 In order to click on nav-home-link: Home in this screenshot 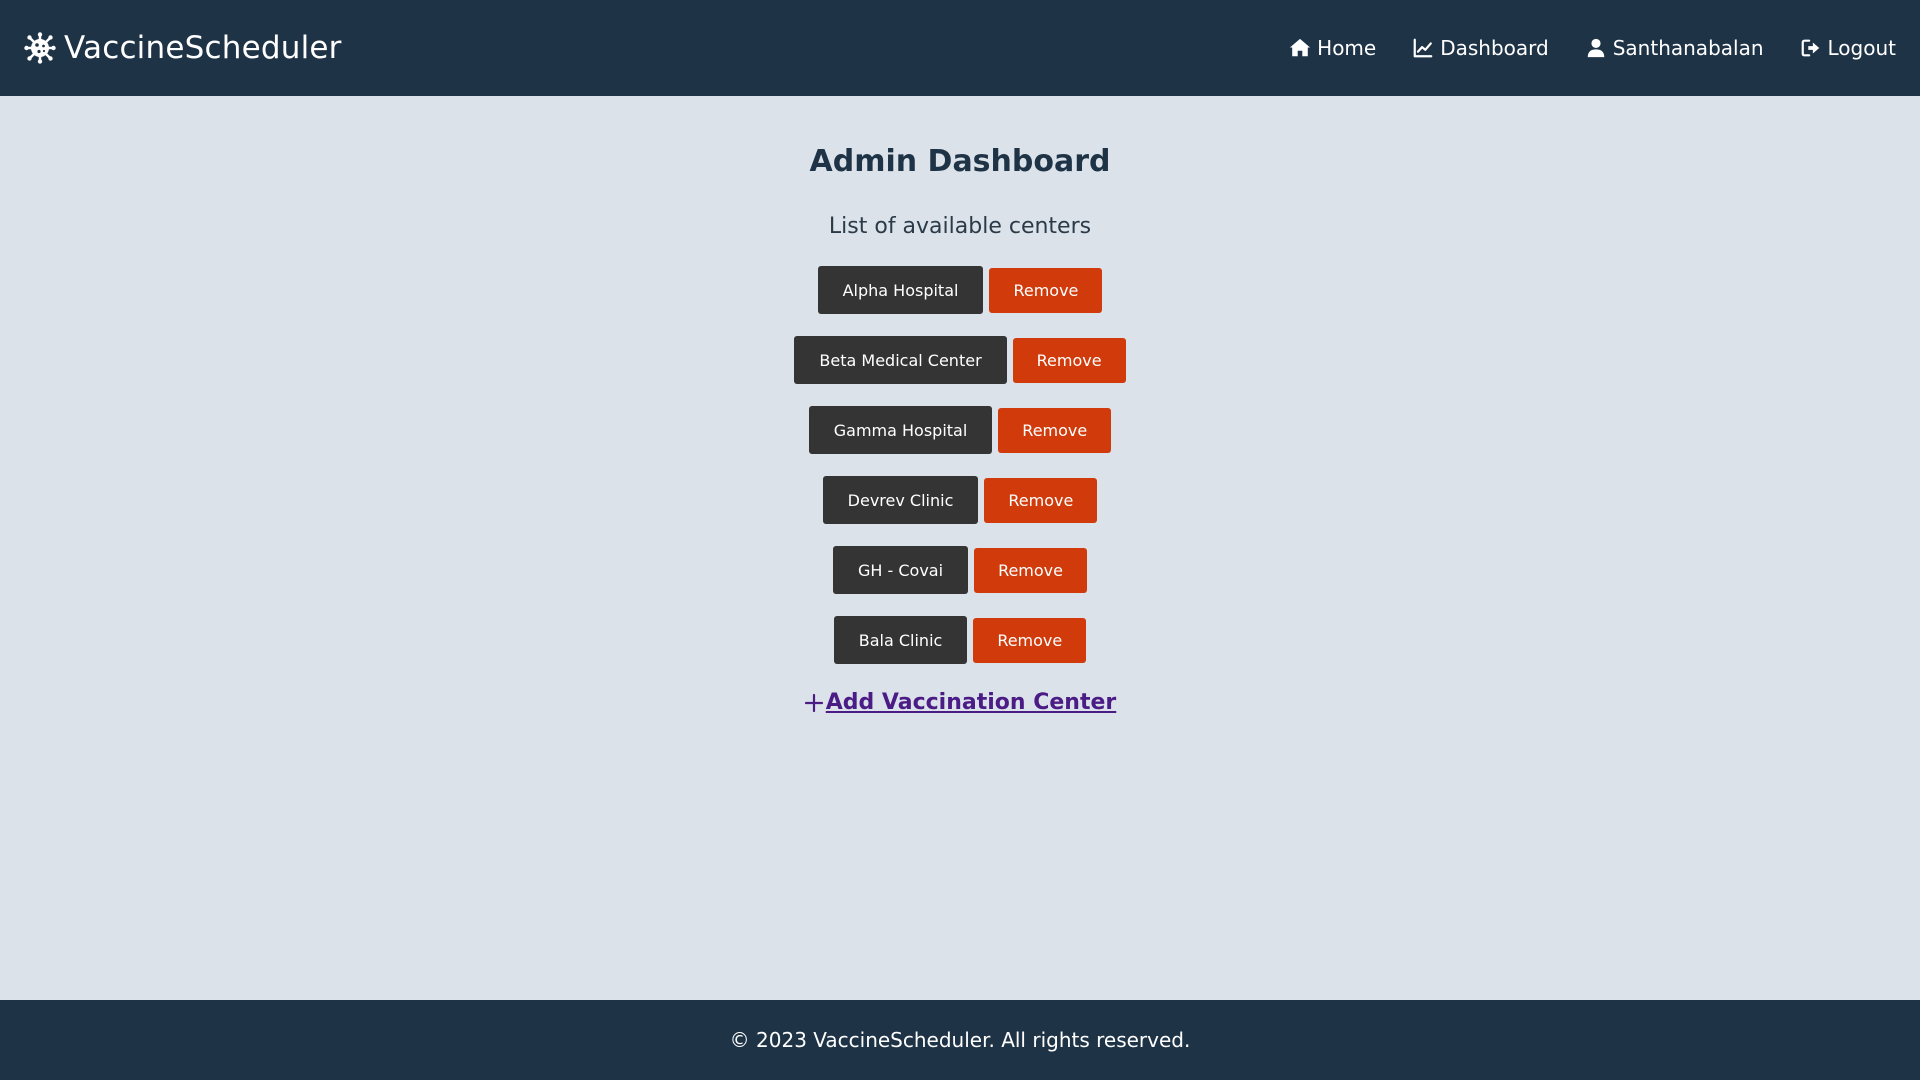, I will do `click(1332, 48)`.